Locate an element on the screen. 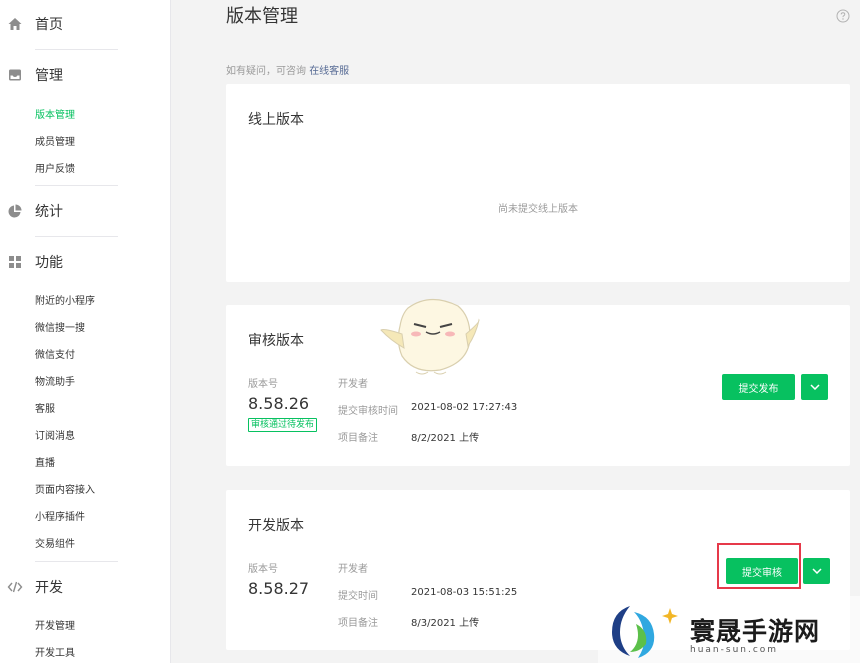  inbox-icon is located at coordinates (15, 75).